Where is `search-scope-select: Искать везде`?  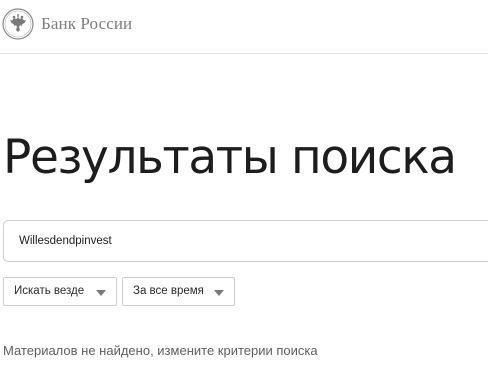
search-scope-select: Искать везде is located at coordinates (60, 291).